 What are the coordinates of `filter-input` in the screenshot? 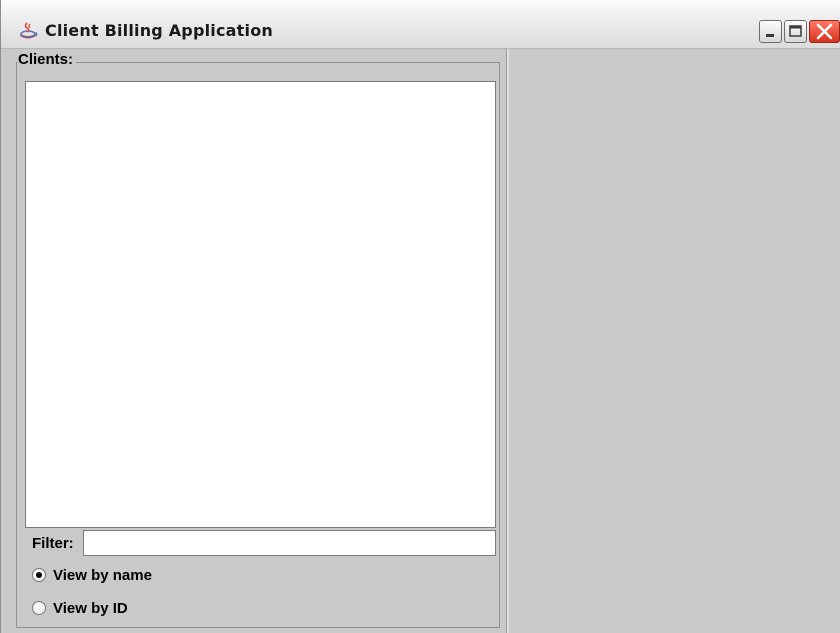 It's located at (289, 543).